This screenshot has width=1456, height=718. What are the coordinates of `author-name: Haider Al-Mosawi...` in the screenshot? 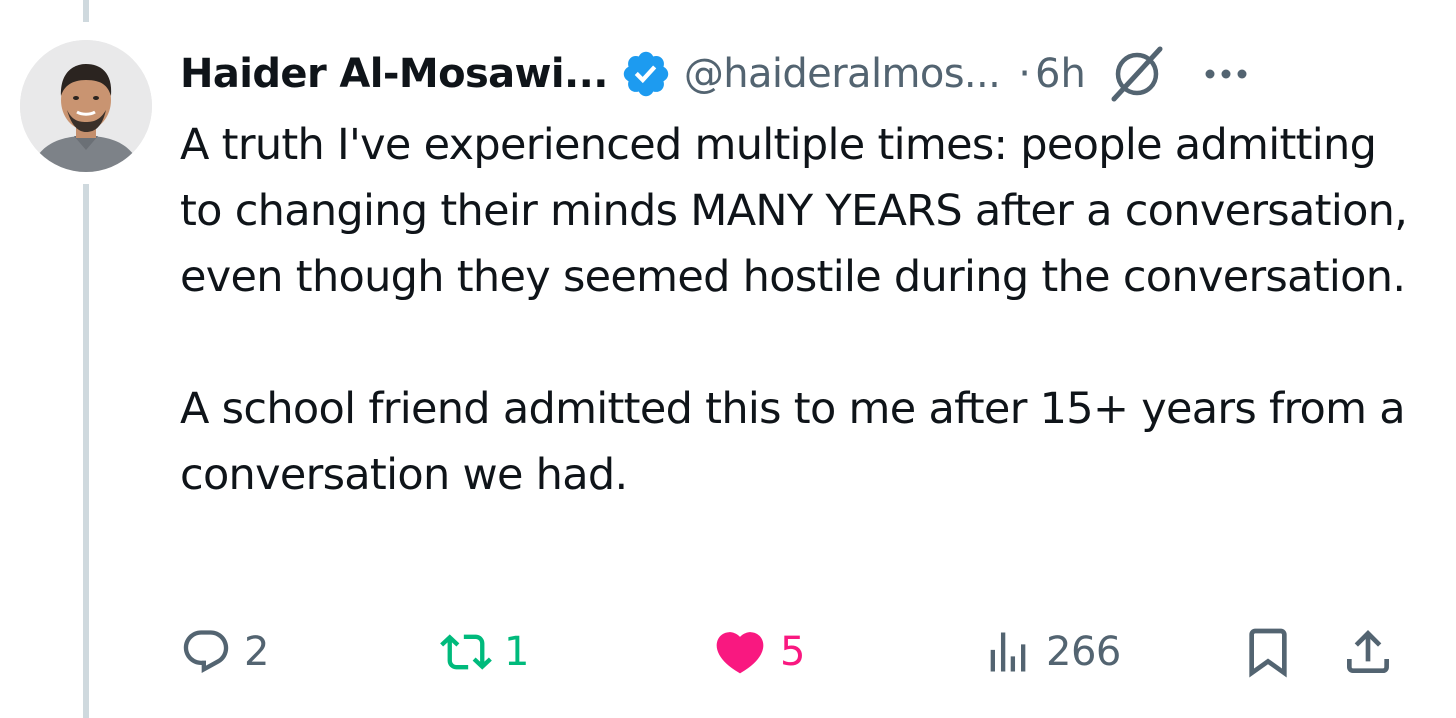 It's located at (394, 74).